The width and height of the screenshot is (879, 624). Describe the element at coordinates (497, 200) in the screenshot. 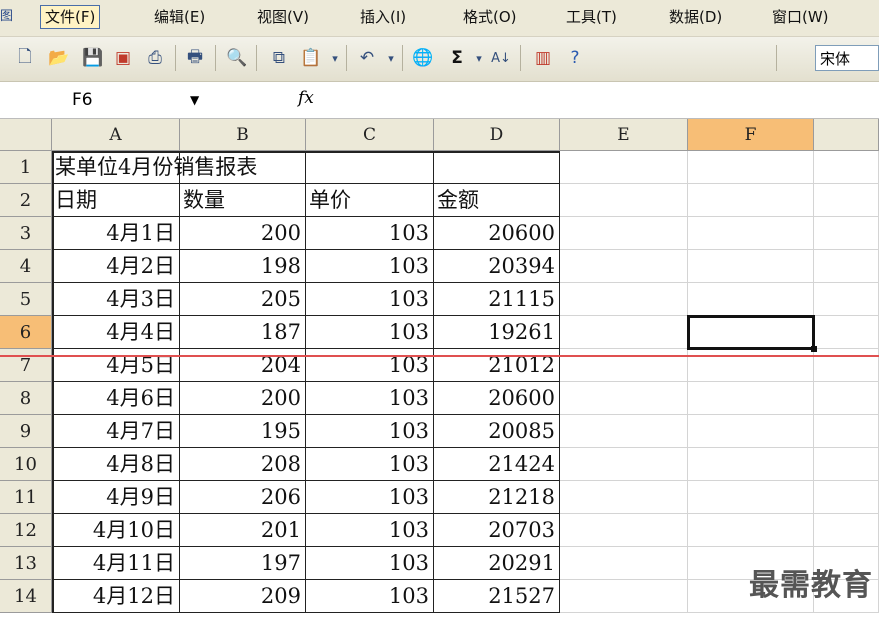

I see `cell-d2: 金额` at that location.